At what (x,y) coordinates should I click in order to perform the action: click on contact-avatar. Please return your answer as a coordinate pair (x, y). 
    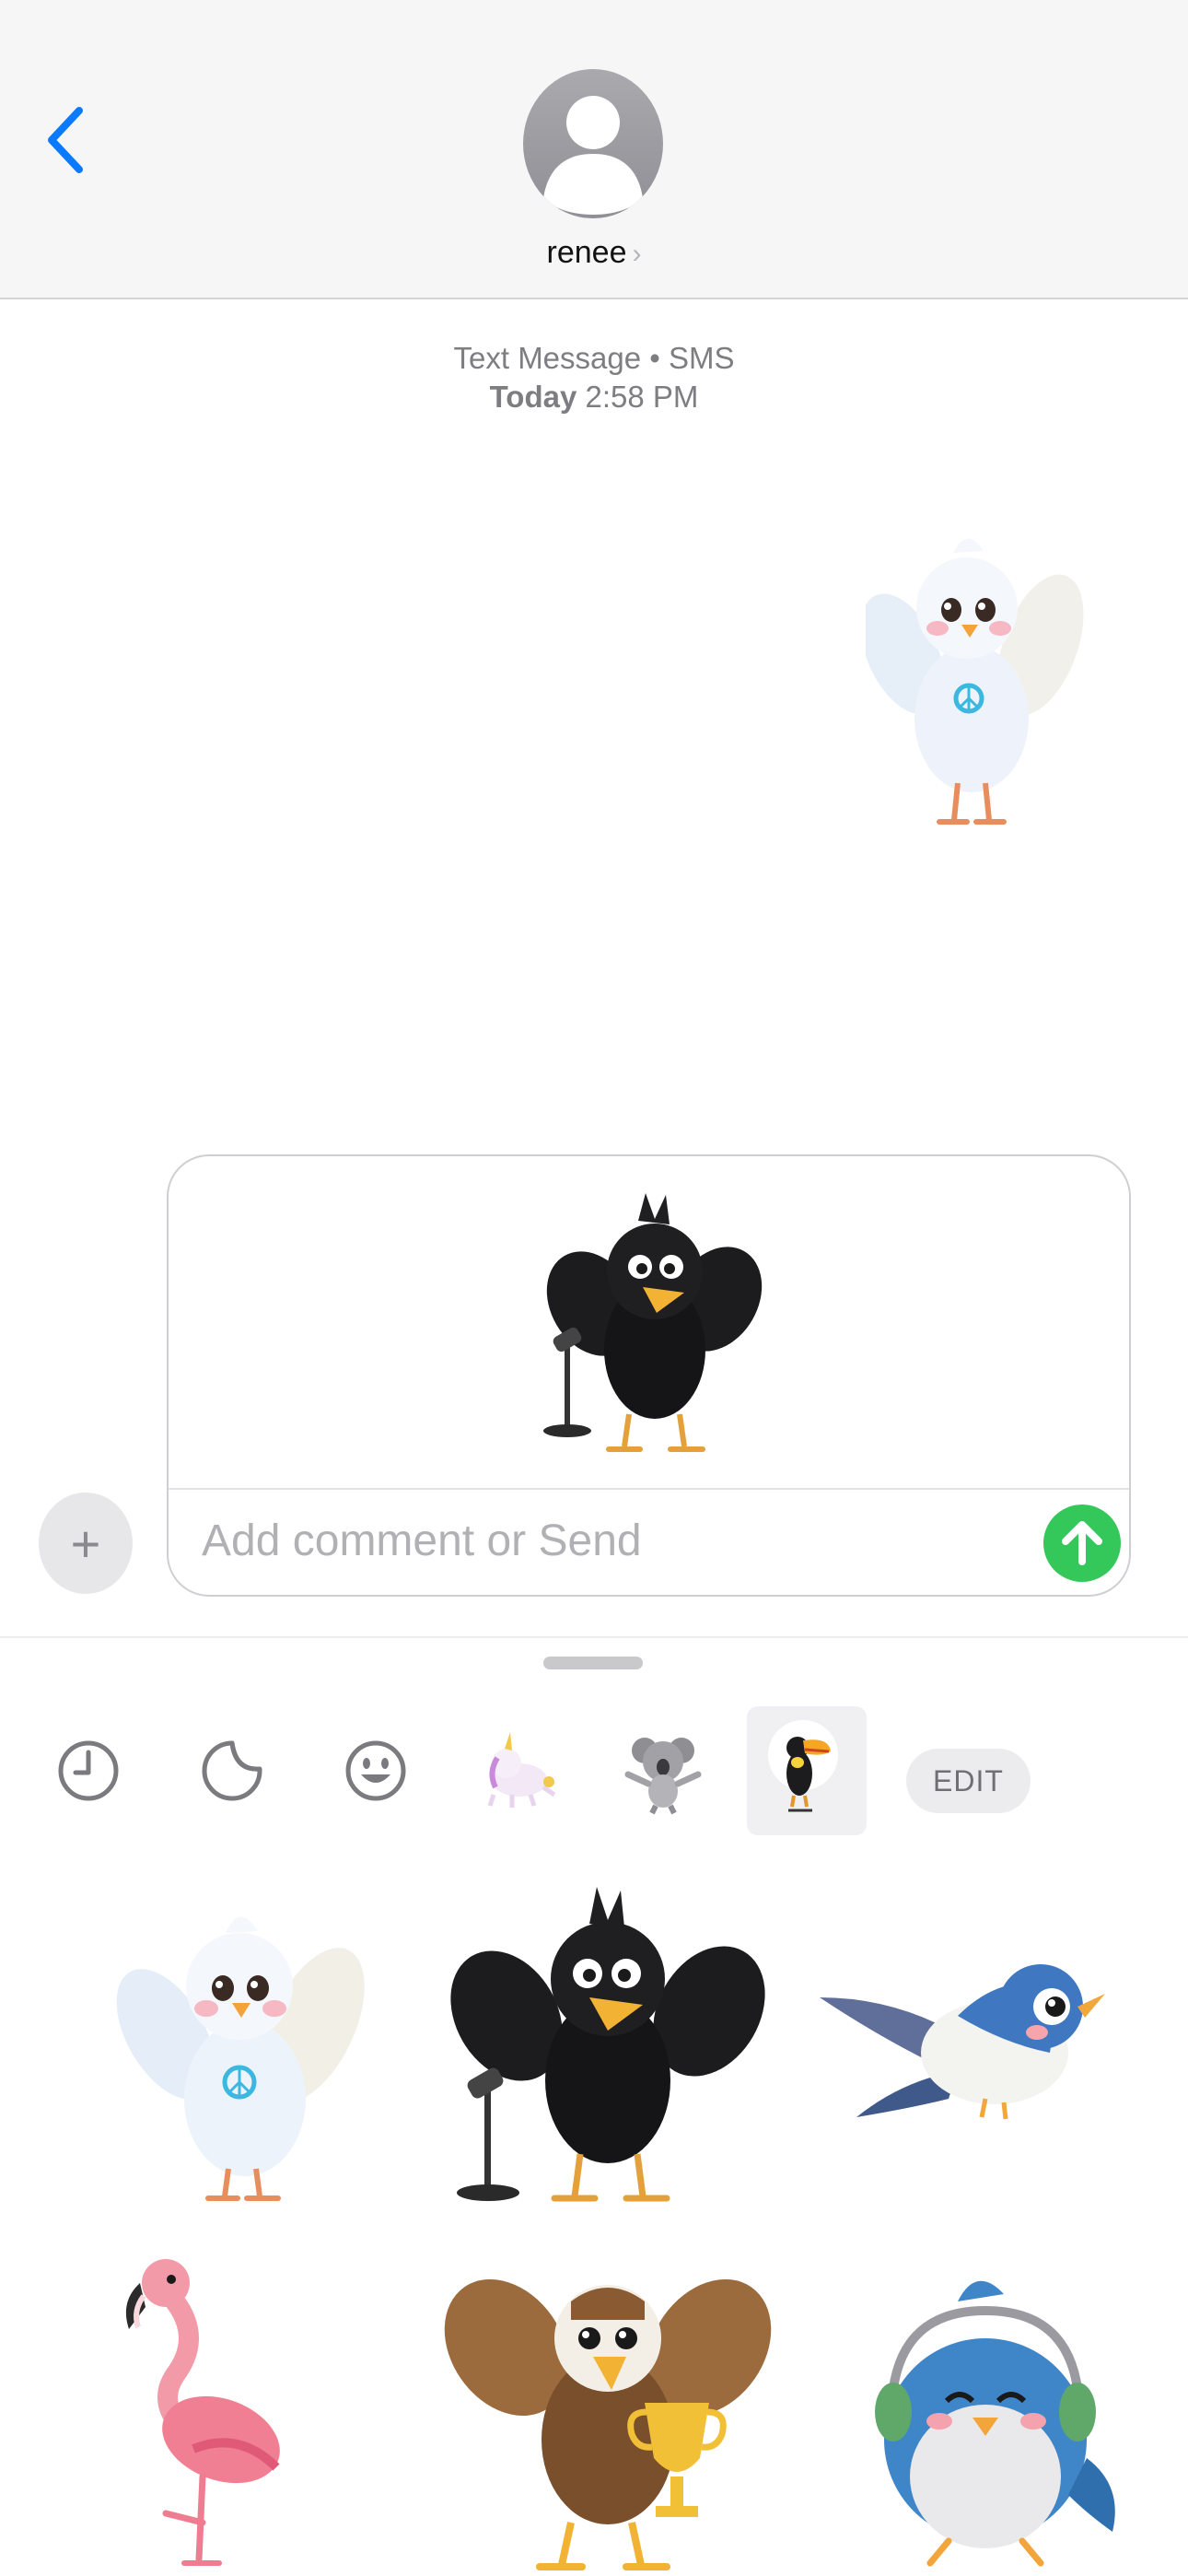
    Looking at the image, I should click on (593, 143).